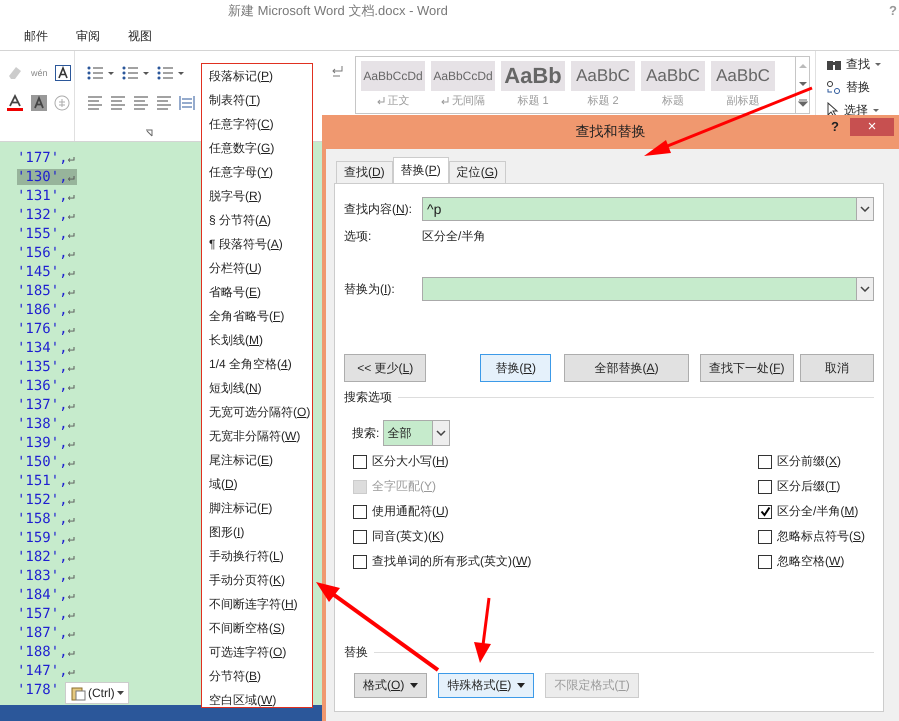 This screenshot has width=899, height=721. I want to click on menu-item: 脱字号(R), so click(257, 196).